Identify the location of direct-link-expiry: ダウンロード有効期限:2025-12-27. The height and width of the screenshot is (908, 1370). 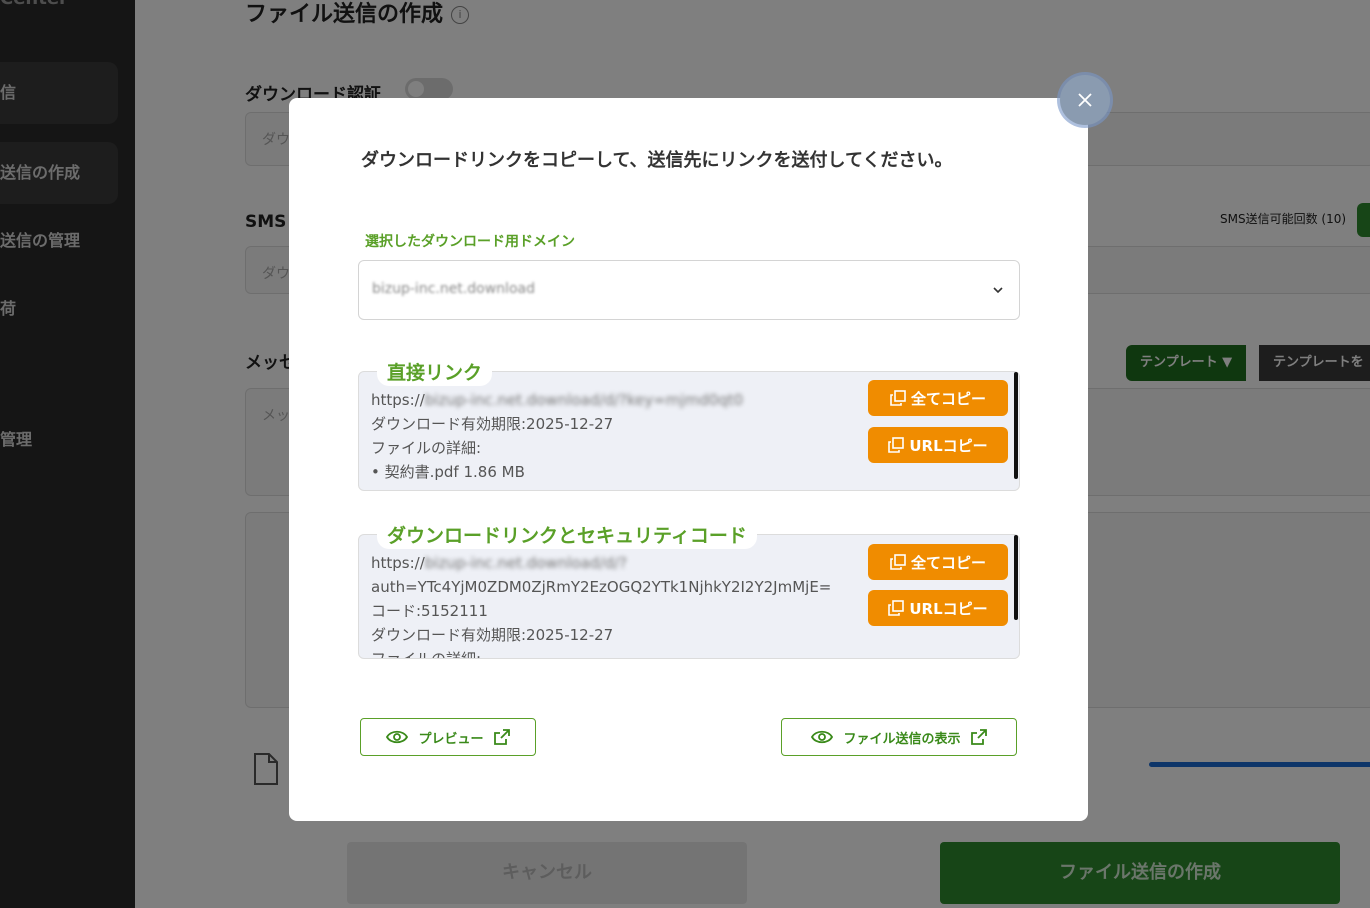
(492, 424).